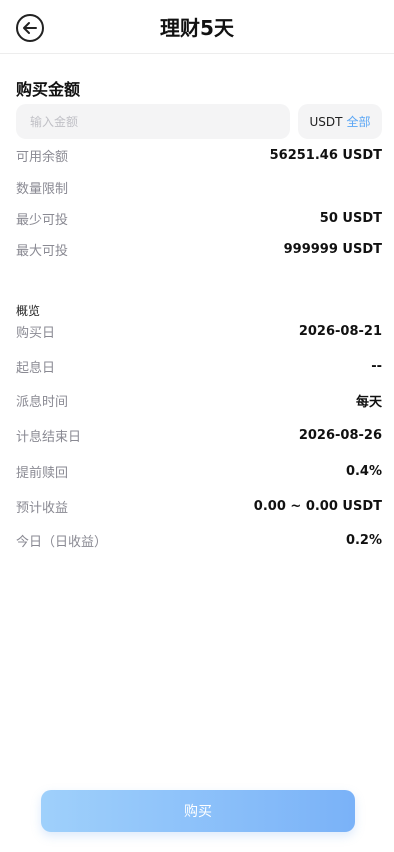 The image size is (394, 852). What do you see at coordinates (376, 366) in the screenshot?
I see `row-value: --` at bounding box center [376, 366].